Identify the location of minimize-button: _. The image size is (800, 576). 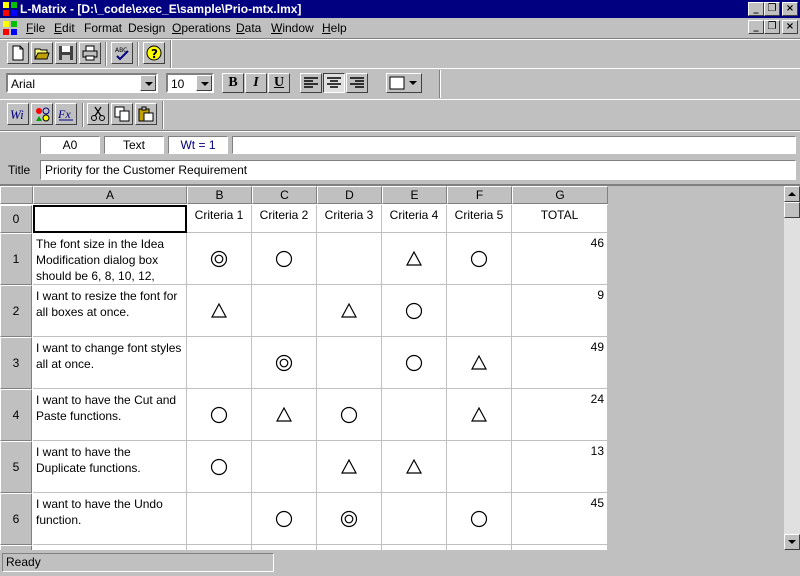
(756, 9).